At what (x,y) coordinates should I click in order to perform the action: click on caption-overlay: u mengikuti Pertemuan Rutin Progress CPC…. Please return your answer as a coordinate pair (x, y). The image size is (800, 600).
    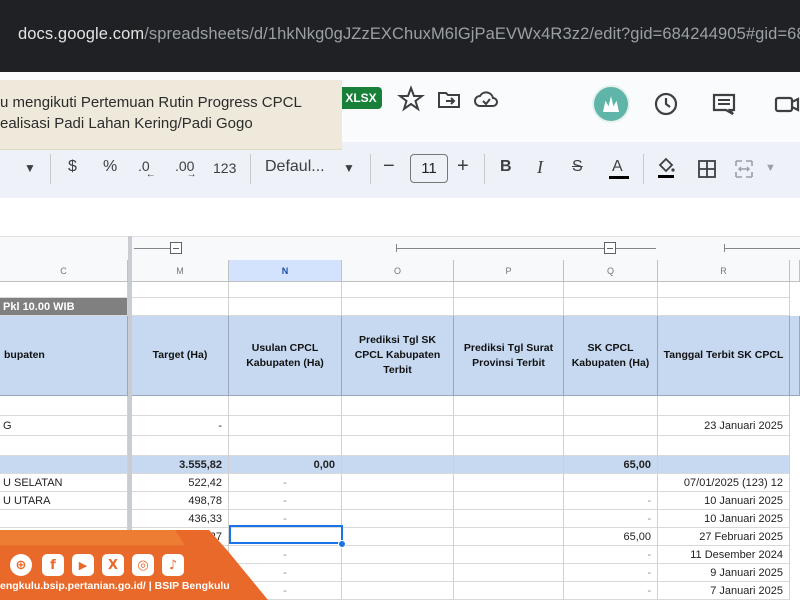
    Looking at the image, I should click on (171, 115).